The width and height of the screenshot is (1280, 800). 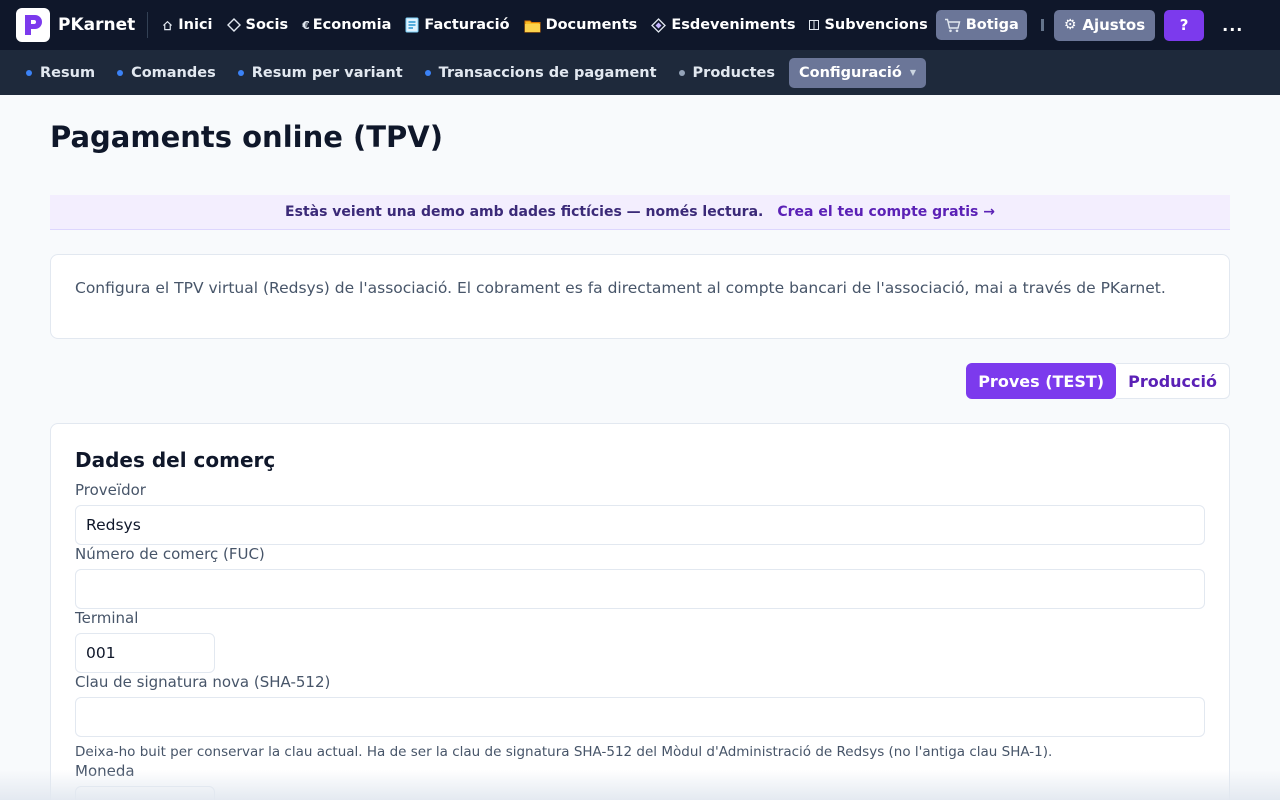 I want to click on help-button: ?, so click(x=1184, y=25).